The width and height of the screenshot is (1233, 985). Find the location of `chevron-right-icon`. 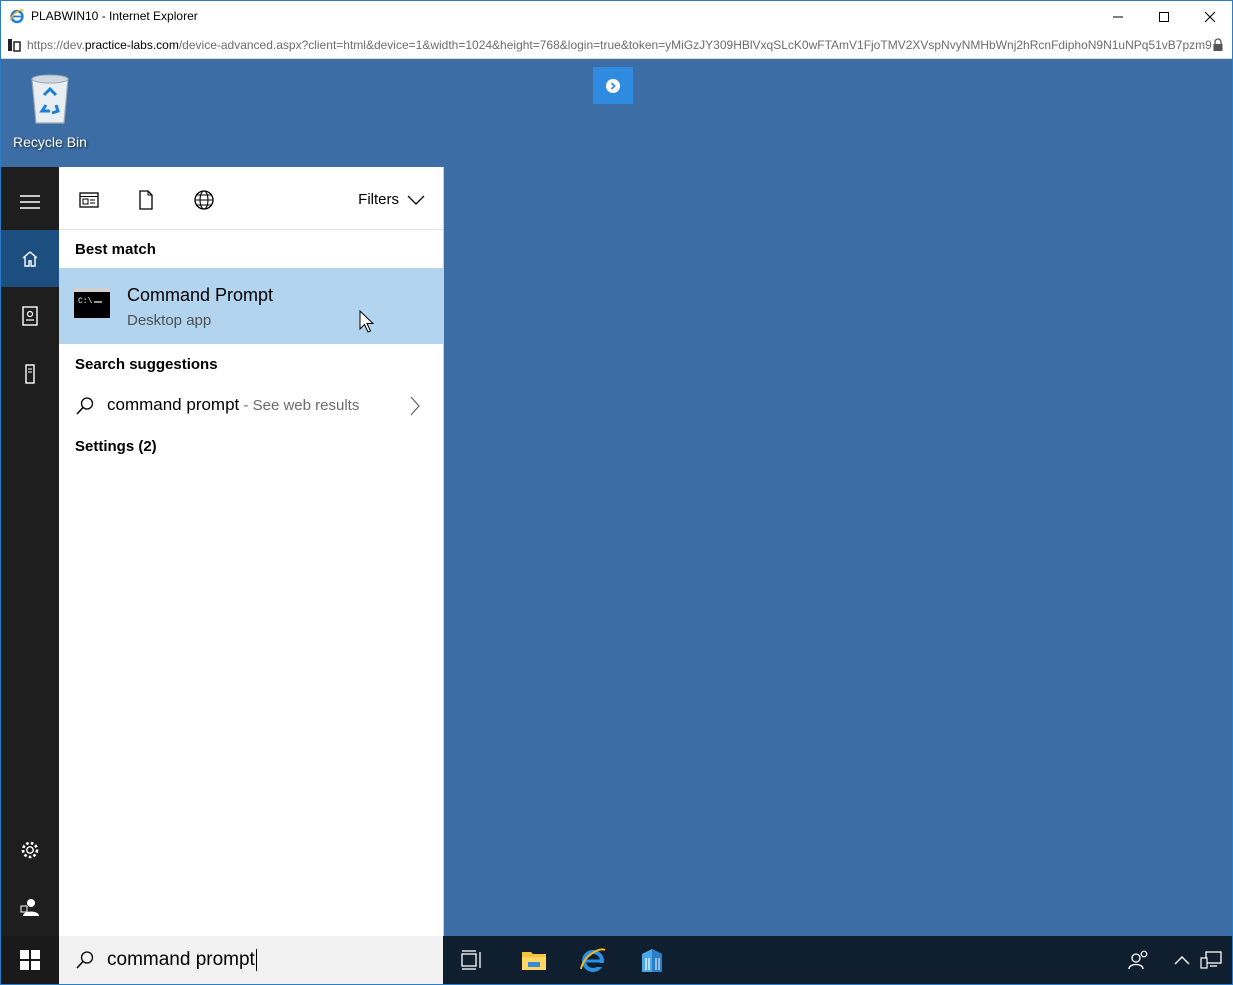

chevron-right-icon is located at coordinates (415, 406).